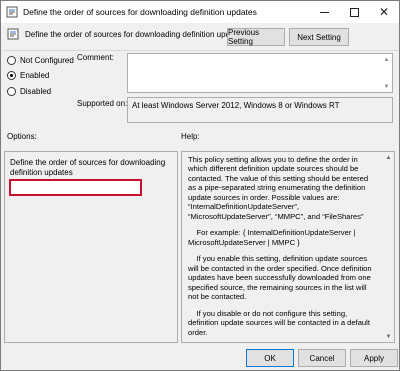 The height and width of the screenshot is (371, 400). What do you see at coordinates (256, 37) in the screenshot?
I see `previous-setting-button: Previous Setting` at bounding box center [256, 37].